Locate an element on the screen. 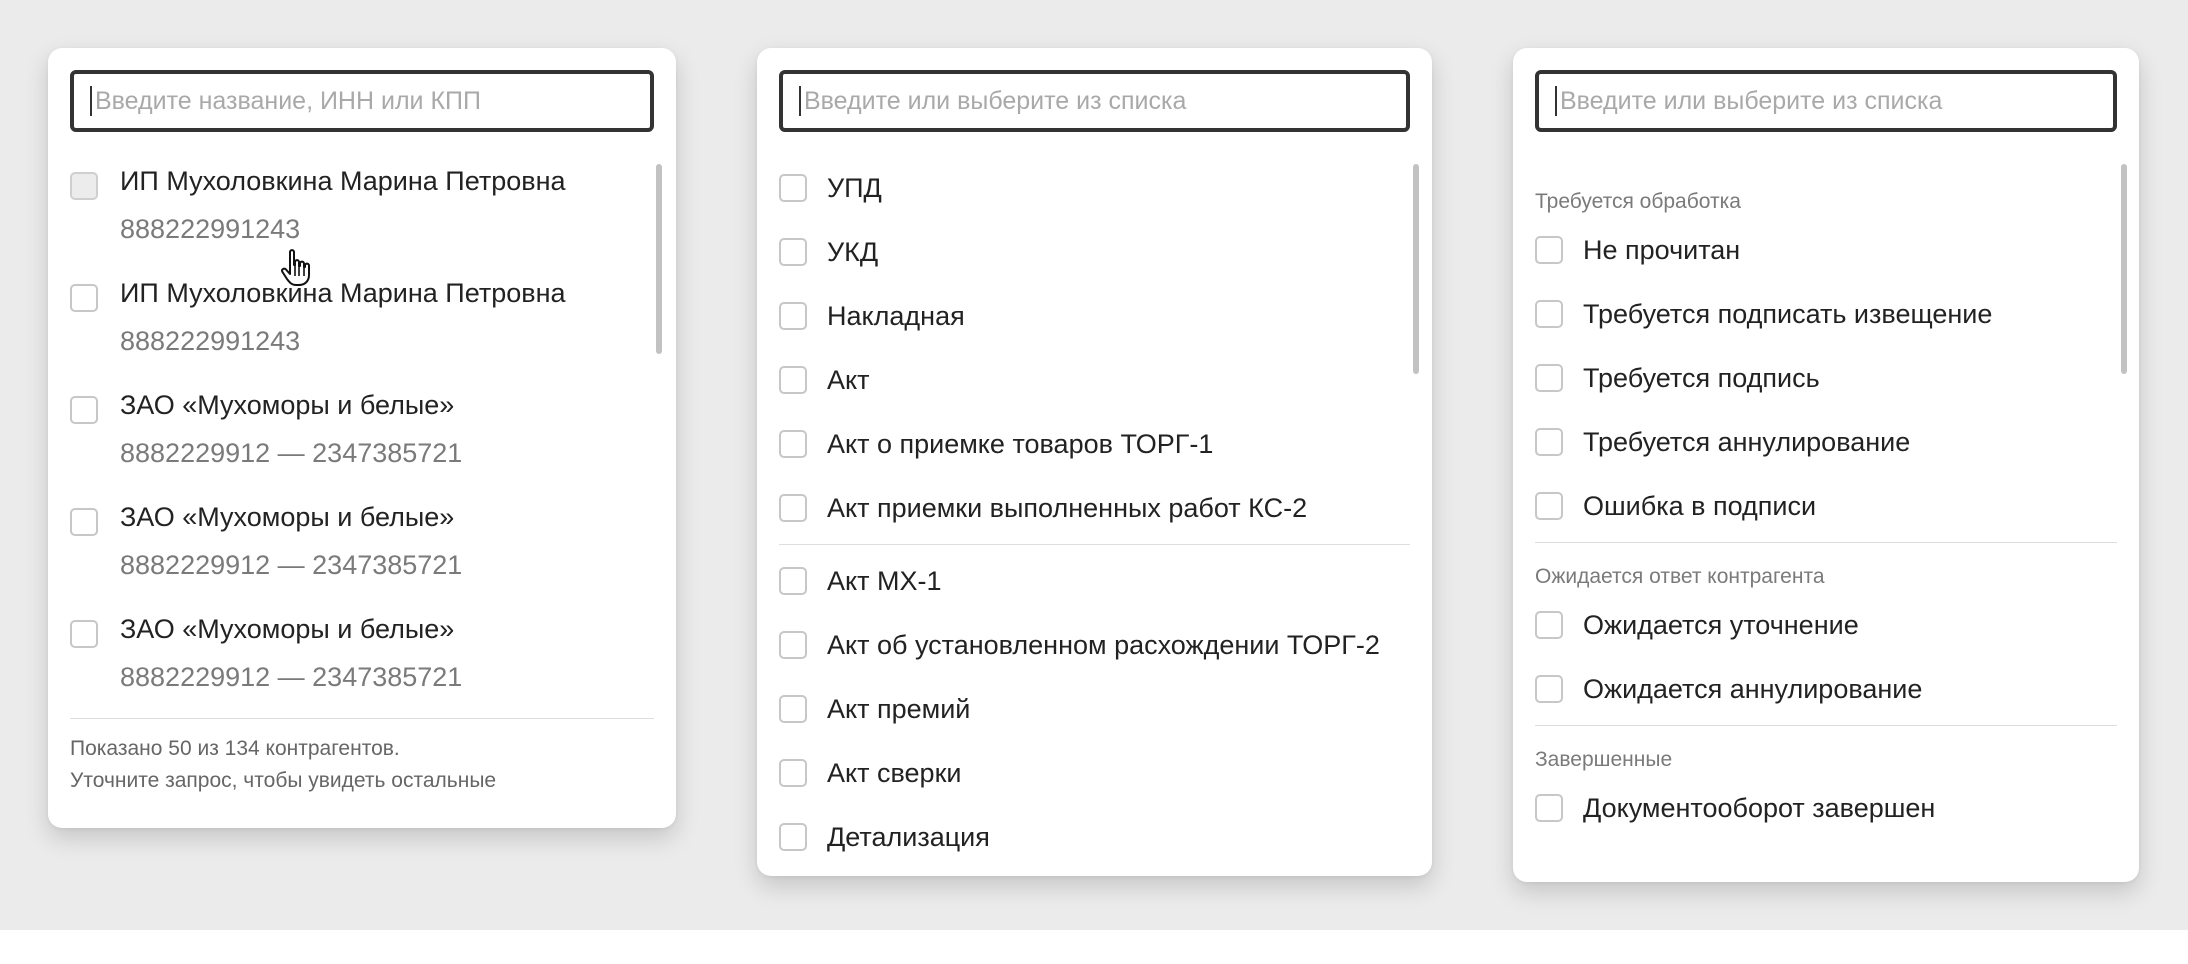 Image resolution: width=2188 pixels, height=964 pixels. option-signature-error: Ошибка в подписи is located at coordinates (1826, 506).